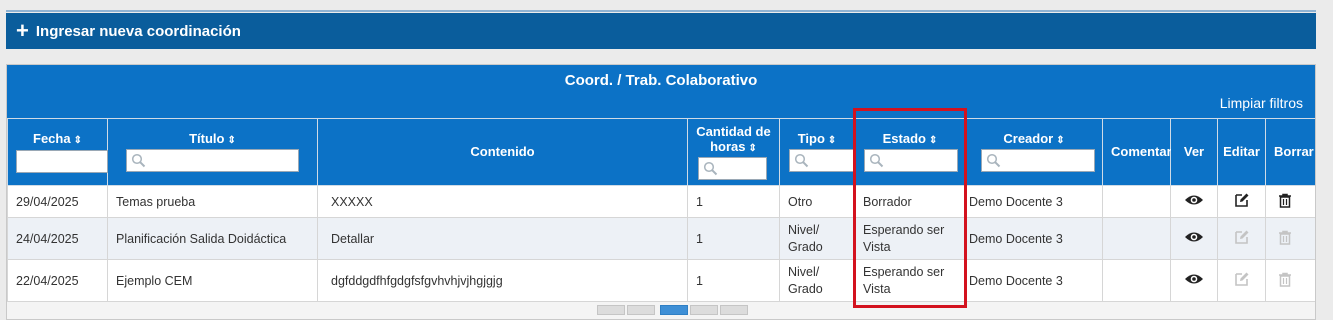  I want to click on column-tipo: Tipo ⇕, so click(817, 152).